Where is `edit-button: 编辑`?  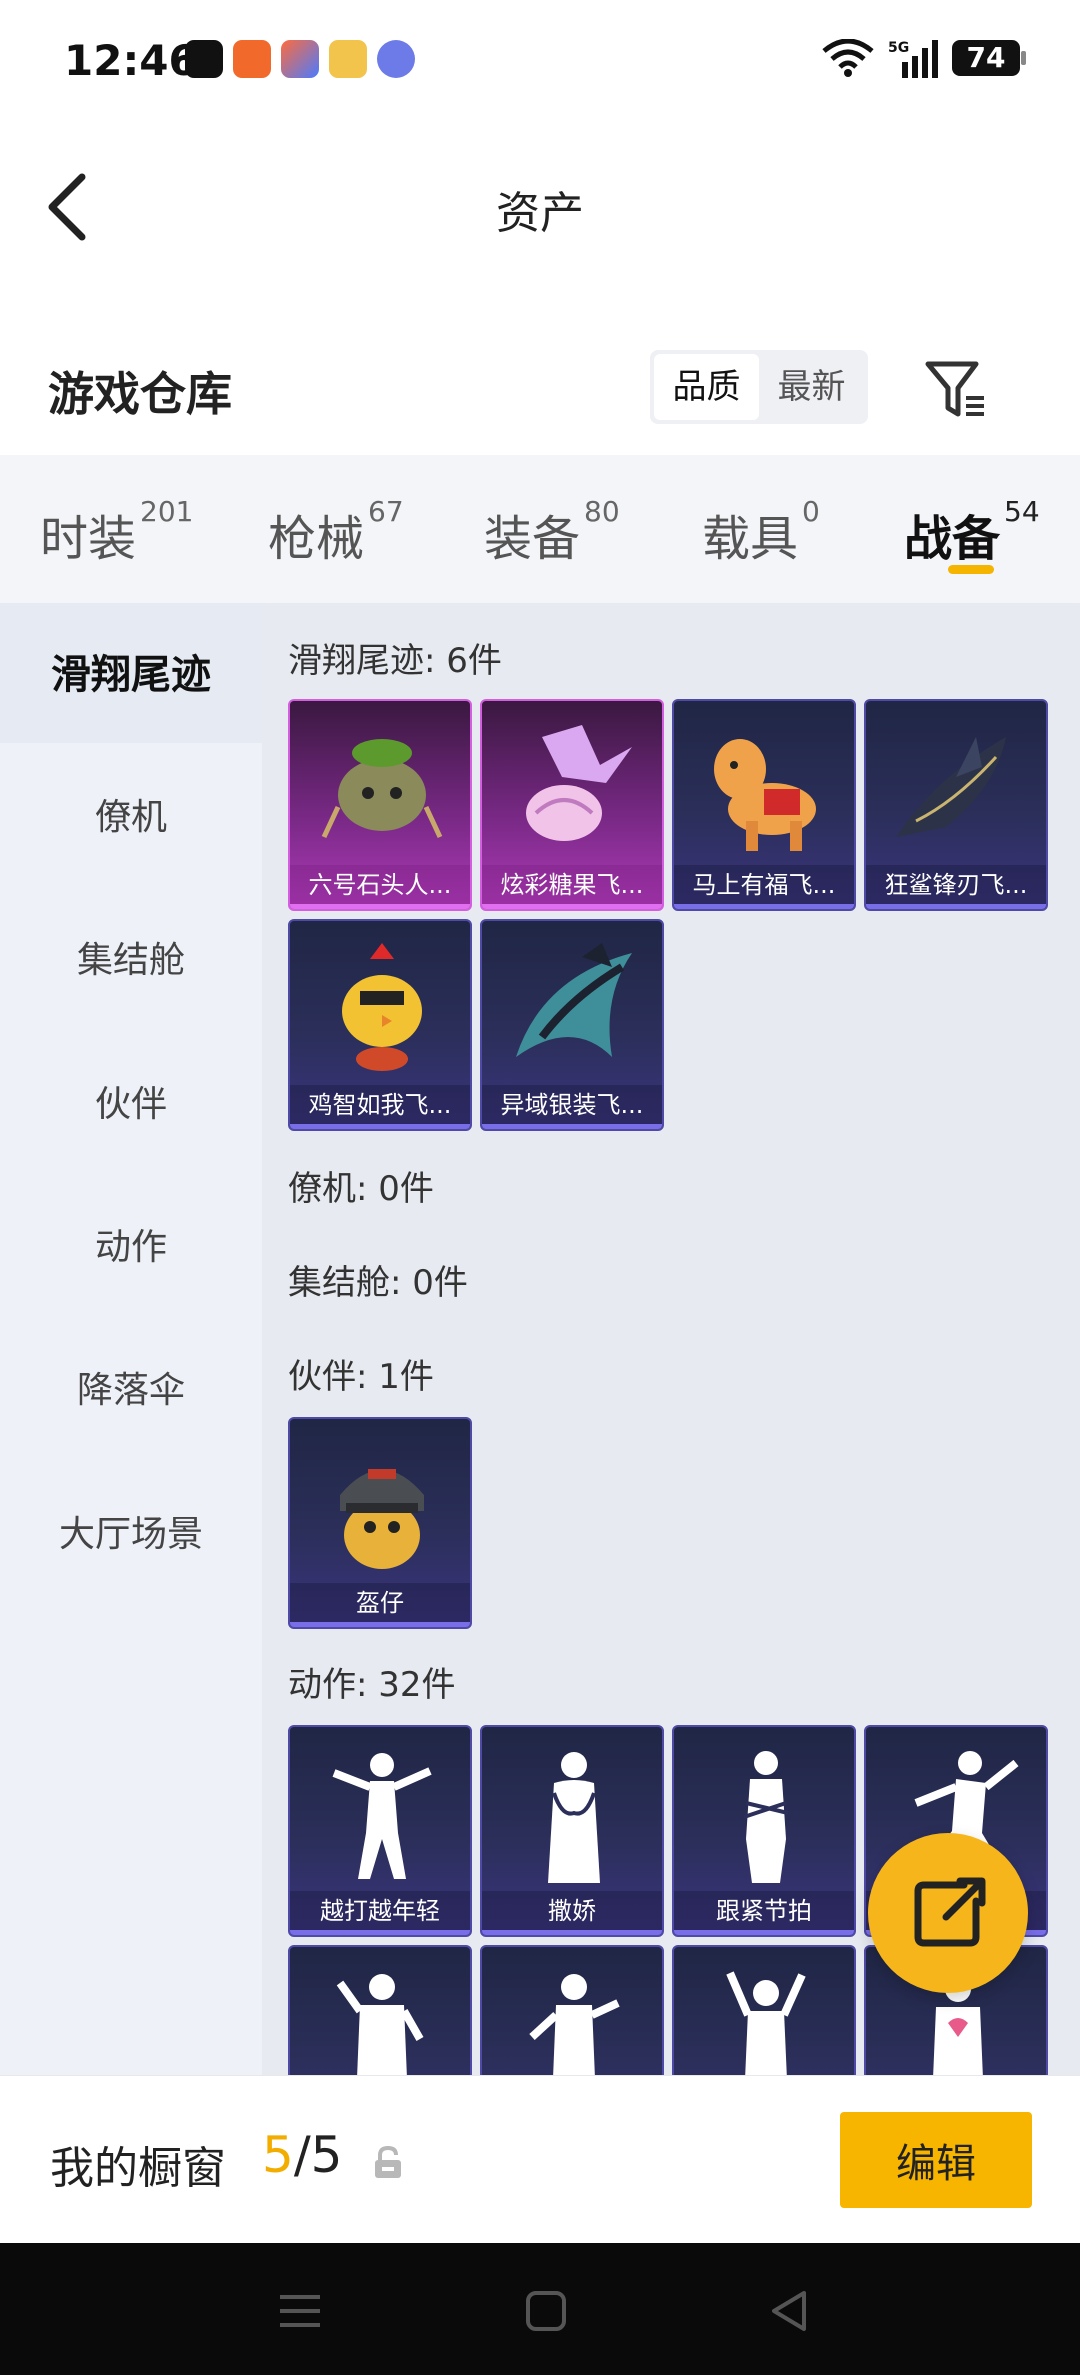 edit-button: 编辑 is located at coordinates (936, 2160).